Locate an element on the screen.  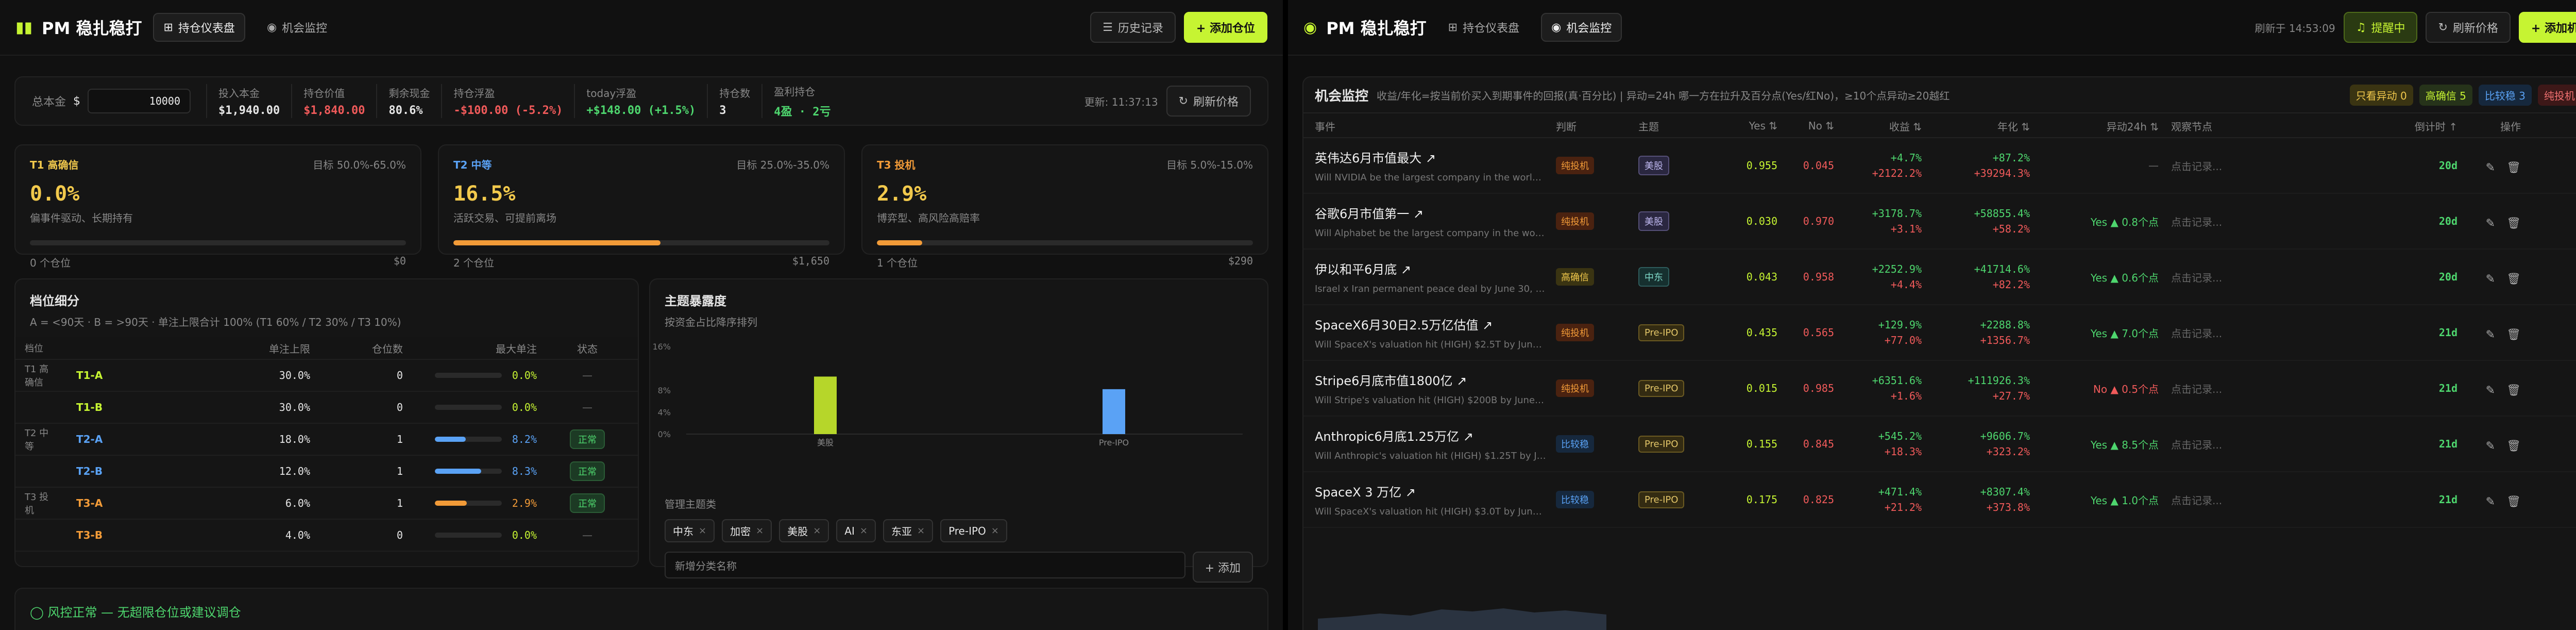
y-tick-label: 8% is located at coordinates (664, 390).